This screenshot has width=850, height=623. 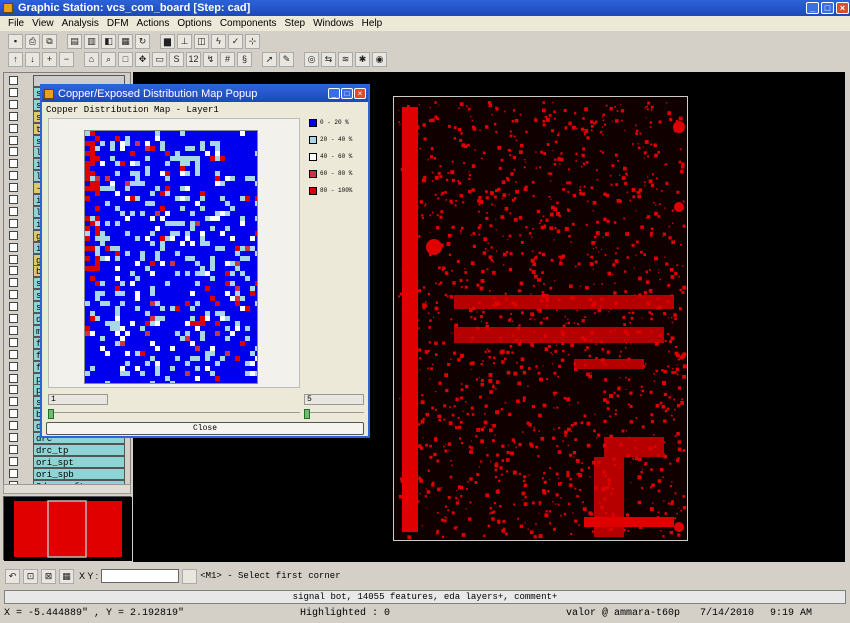 What do you see at coordinates (347, 93) in the screenshot?
I see `popup-maximize-button: □` at bounding box center [347, 93].